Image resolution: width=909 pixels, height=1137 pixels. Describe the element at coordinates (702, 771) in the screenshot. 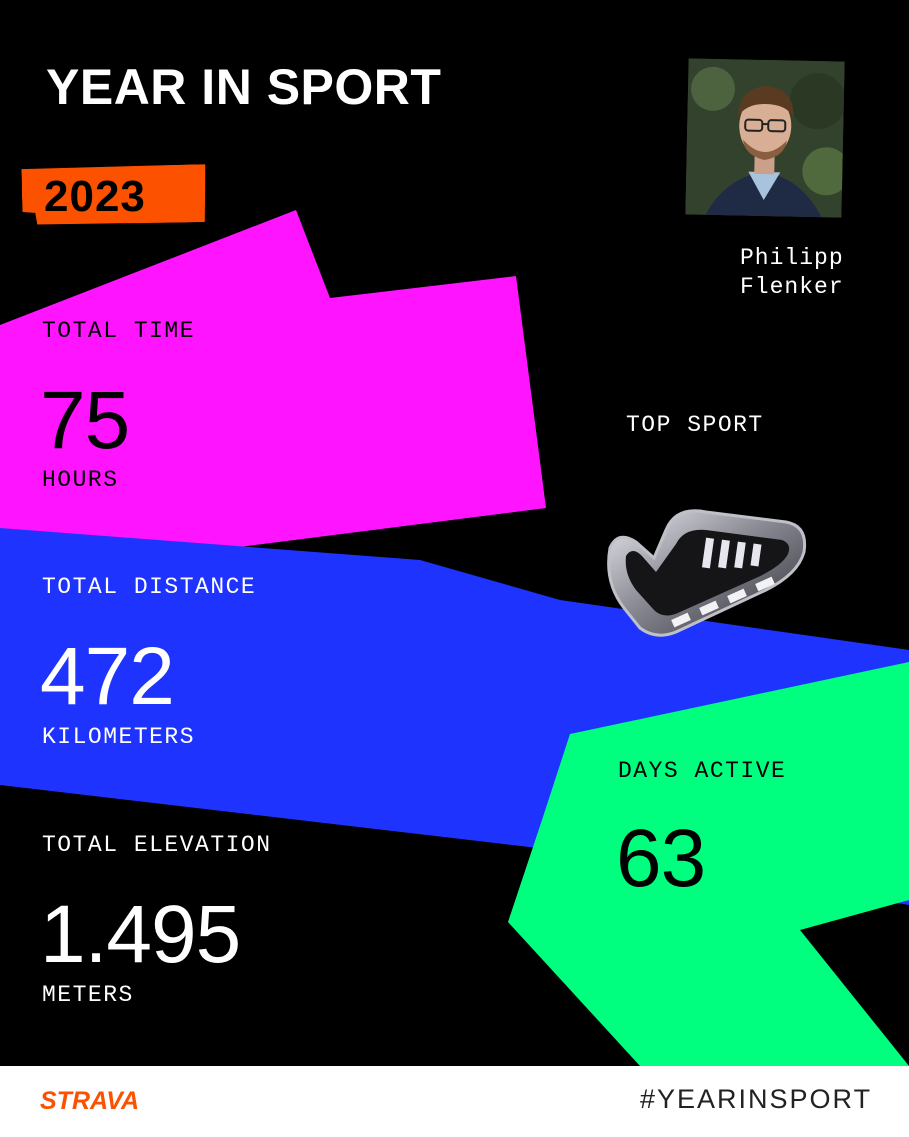

I see `days-active-label: DAYS ACTIVE` at that location.